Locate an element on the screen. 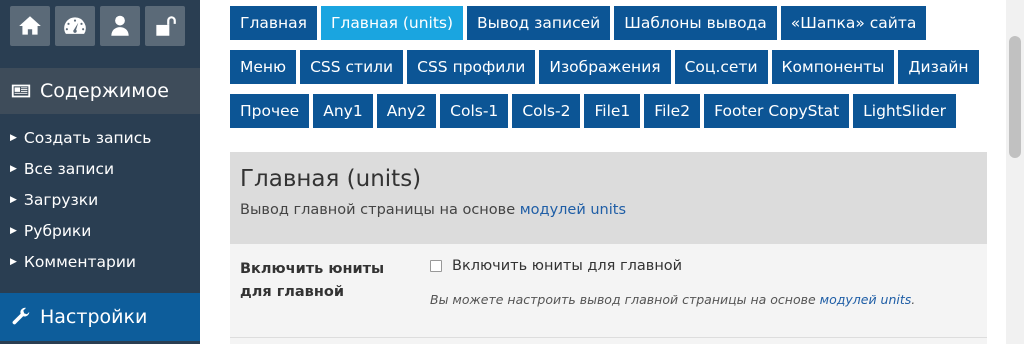 The image size is (1024, 344). tab-4: Шаблоны вывода is located at coordinates (695, 23).